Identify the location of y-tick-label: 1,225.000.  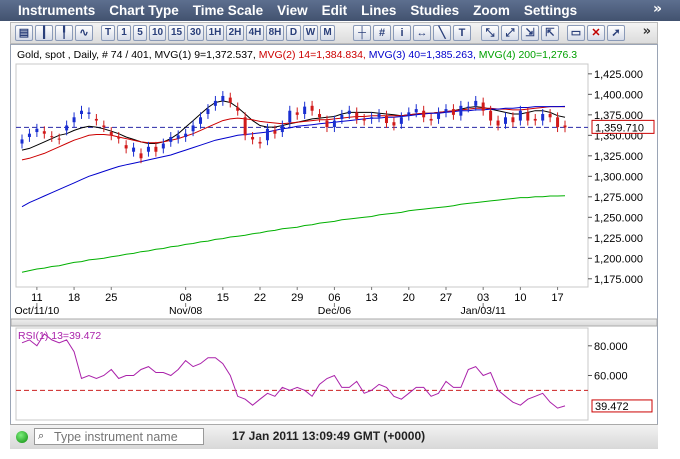
(618, 239).